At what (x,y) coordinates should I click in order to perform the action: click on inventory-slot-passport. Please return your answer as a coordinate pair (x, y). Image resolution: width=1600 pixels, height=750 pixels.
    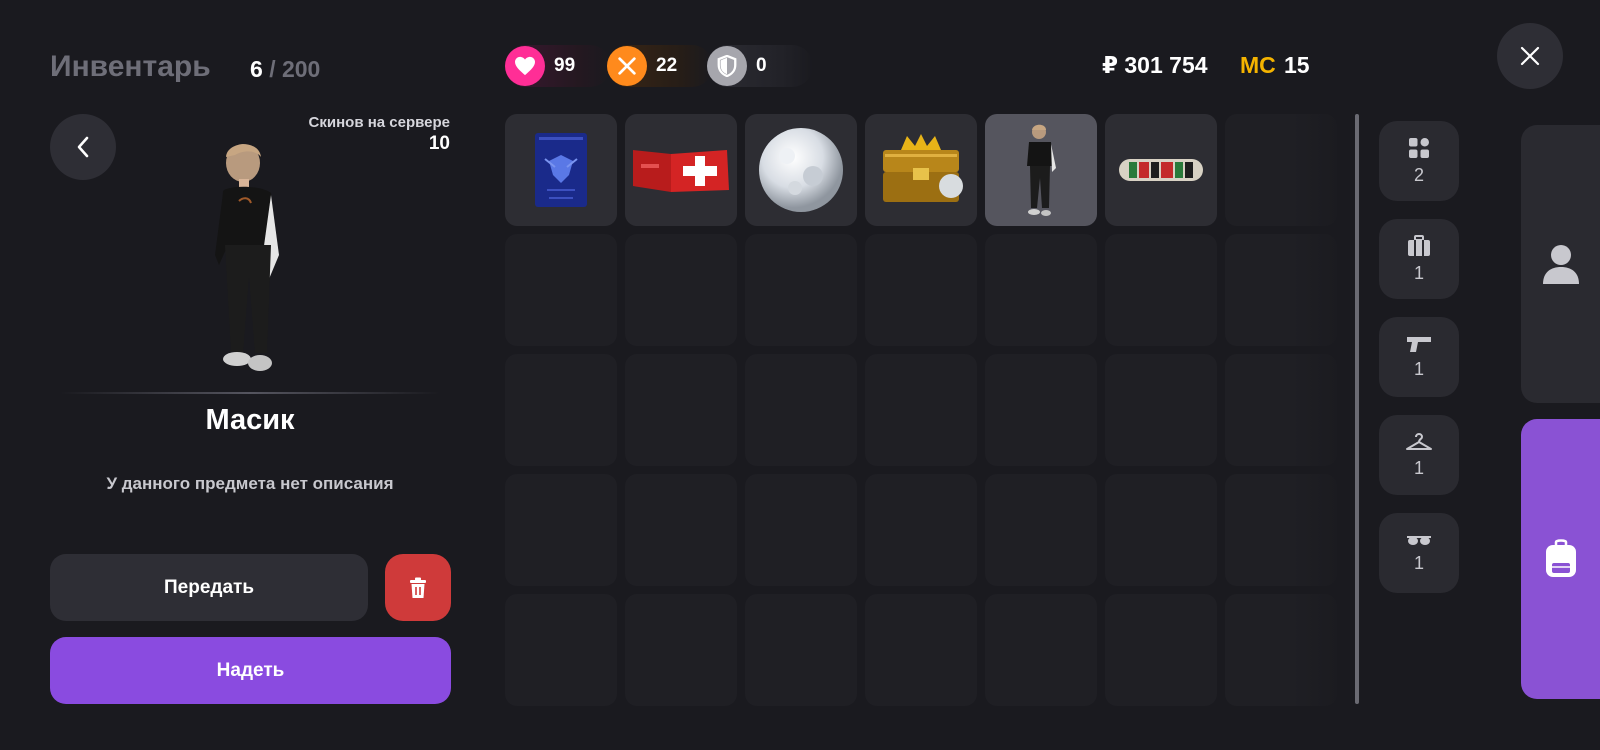
    Looking at the image, I should click on (561, 170).